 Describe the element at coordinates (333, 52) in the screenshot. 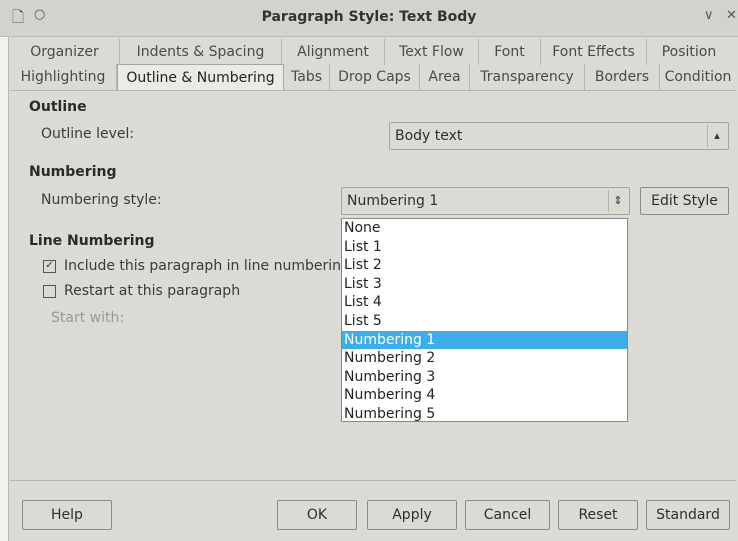

I see `tab-alignment: Alignment` at that location.